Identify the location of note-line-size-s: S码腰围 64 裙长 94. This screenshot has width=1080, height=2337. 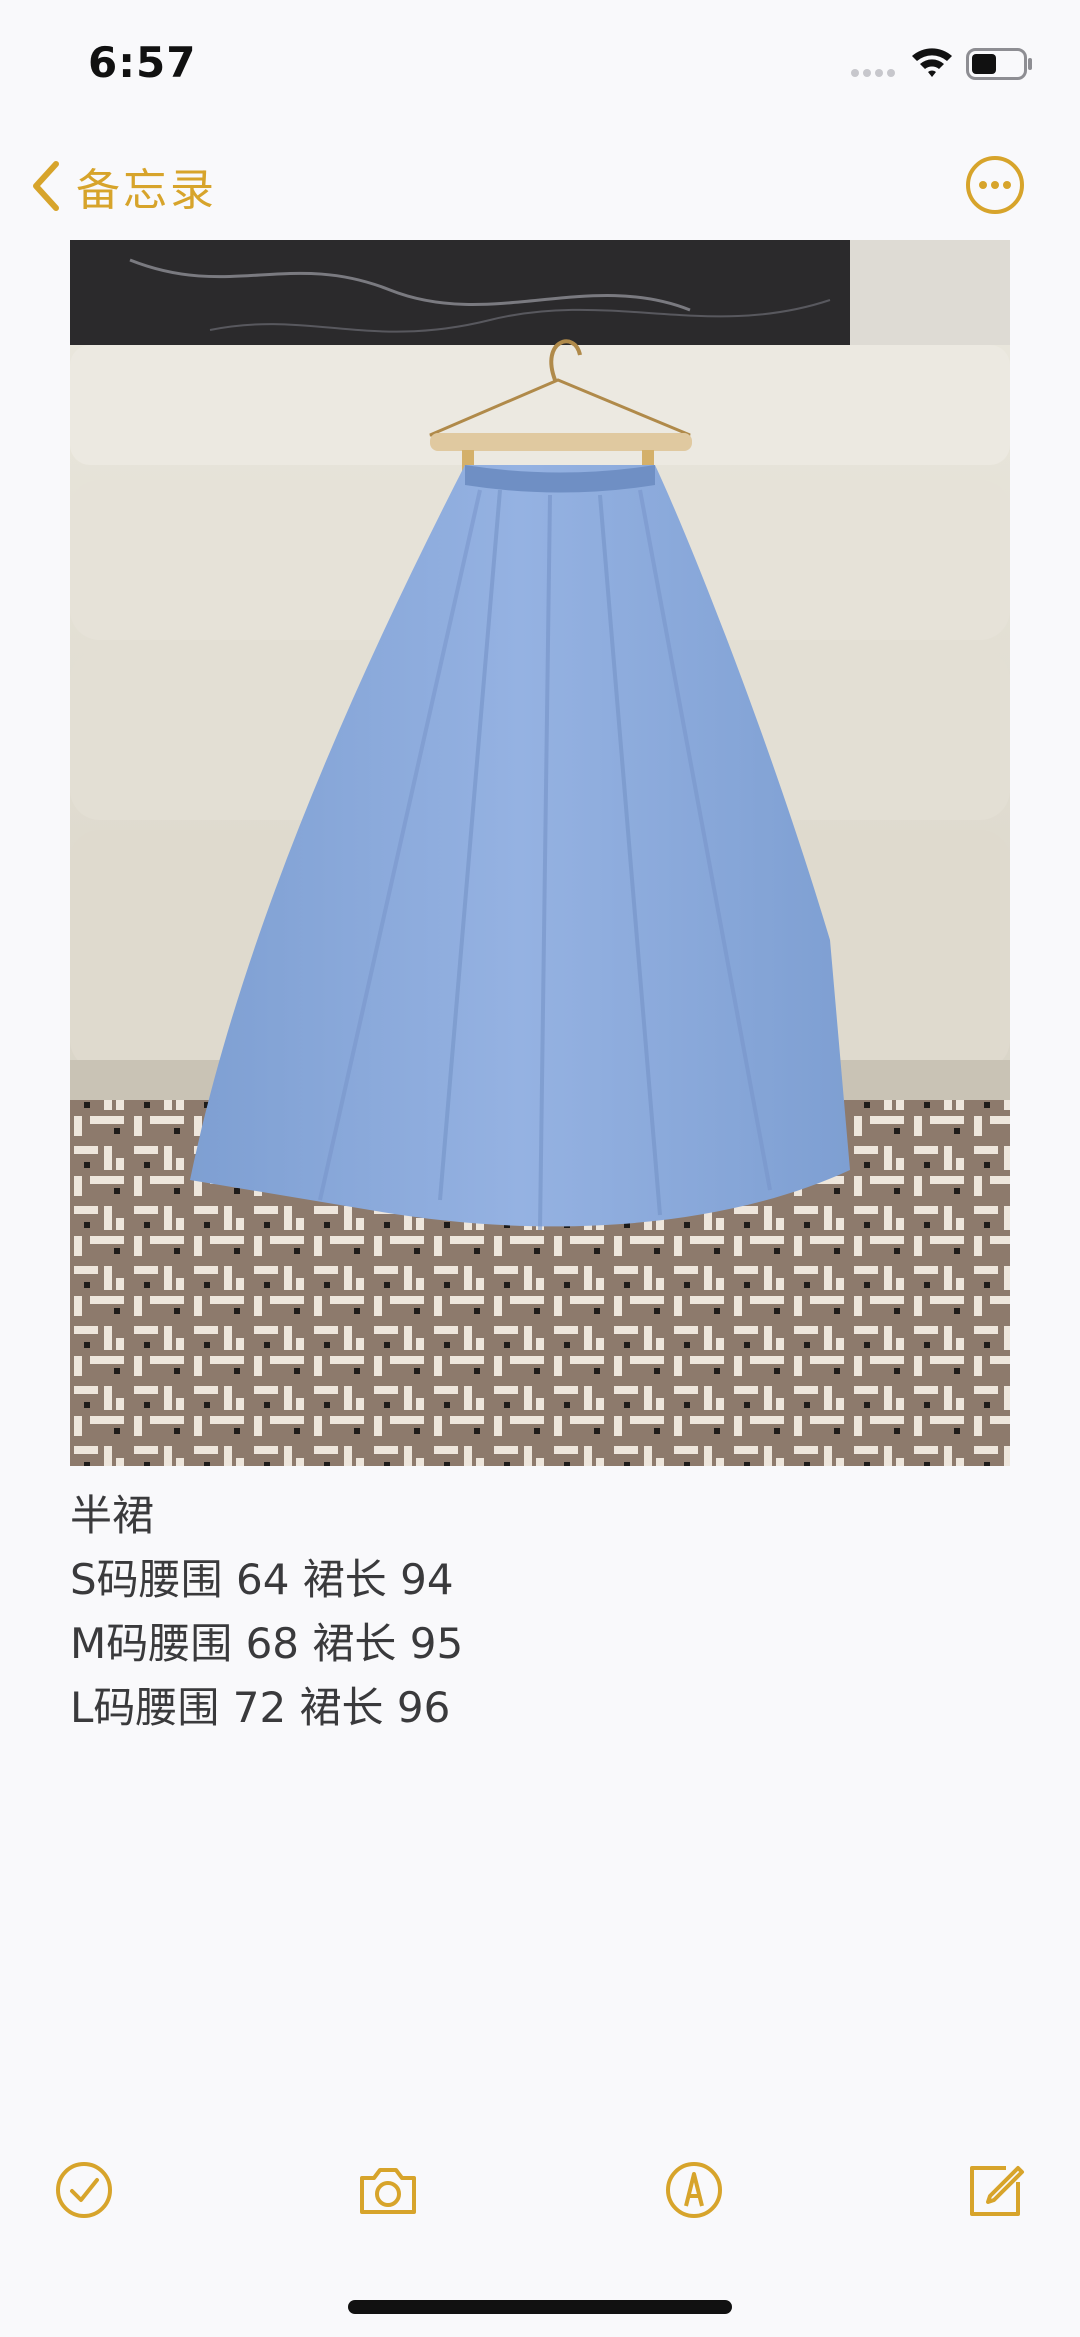
(262, 1579).